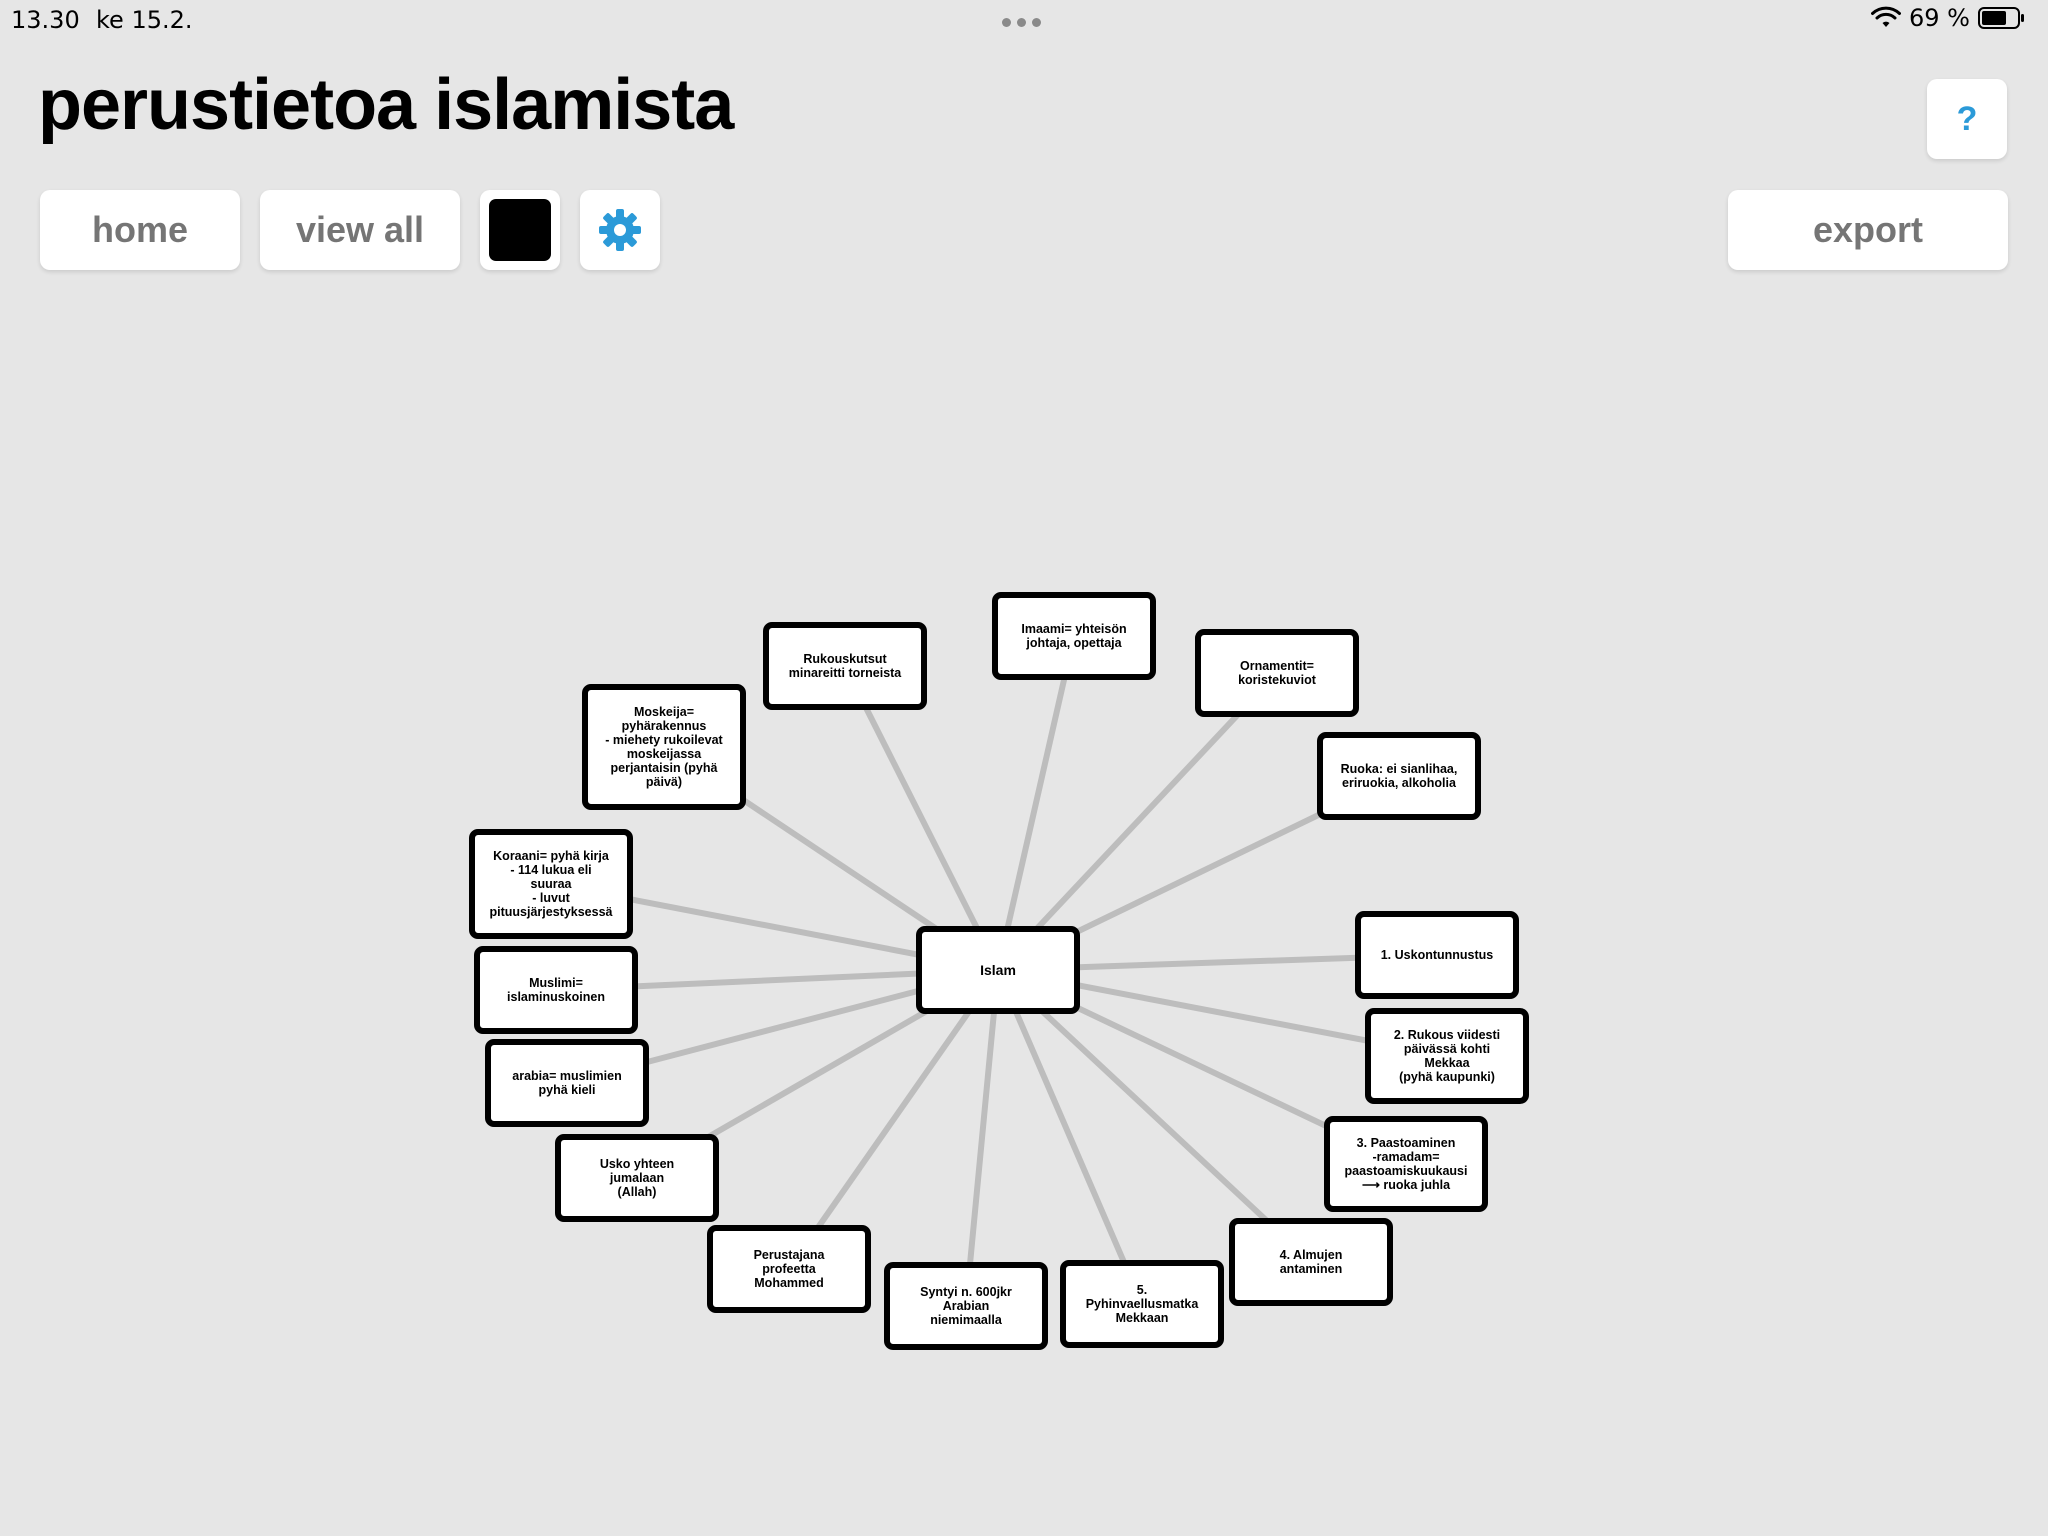 The width and height of the screenshot is (2048, 1536). Describe the element at coordinates (360, 230) in the screenshot. I see `view-all-button: view all` at that location.